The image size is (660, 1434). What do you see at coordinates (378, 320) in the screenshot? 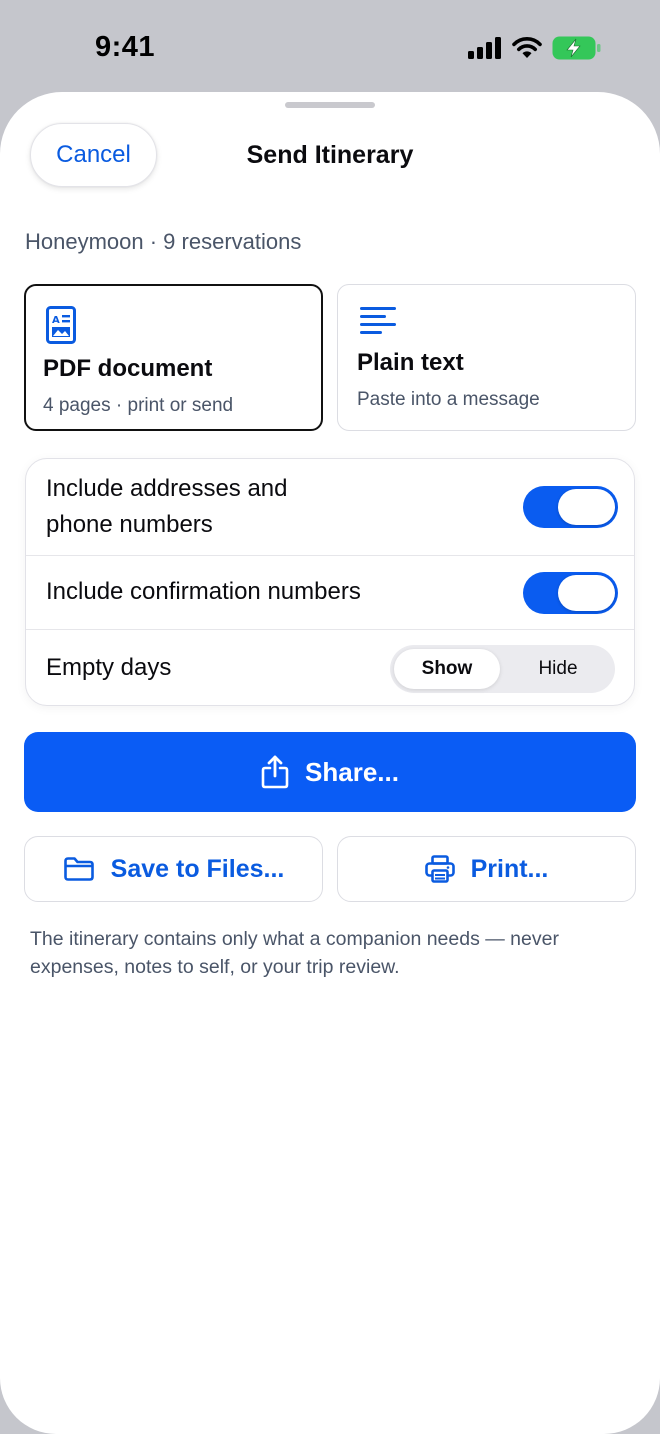
I see `text-lines-icon` at bounding box center [378, 320].